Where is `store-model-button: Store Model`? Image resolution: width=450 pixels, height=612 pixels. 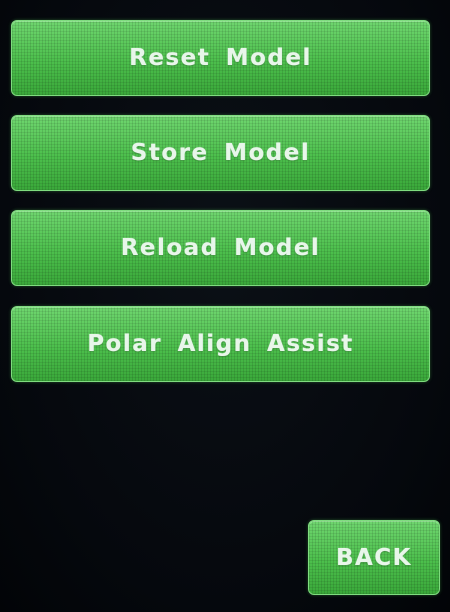 store-model-button: Store Model is located at coordinates (220, 153).